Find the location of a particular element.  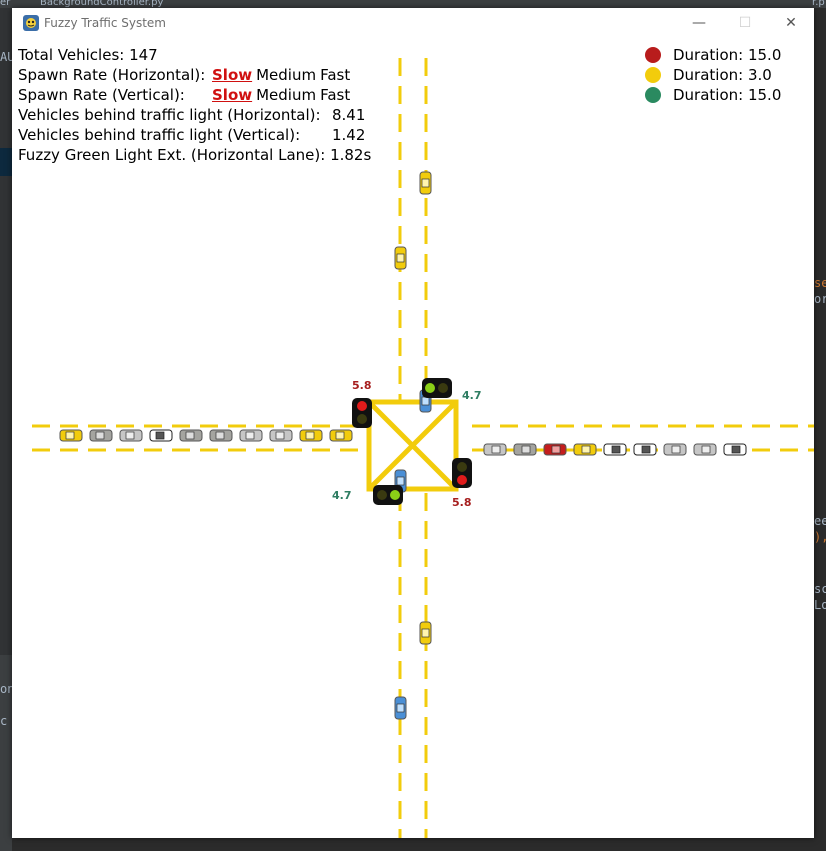

legend-yellow-text: Duration: 3.0 is located at coordinates (722, 75).